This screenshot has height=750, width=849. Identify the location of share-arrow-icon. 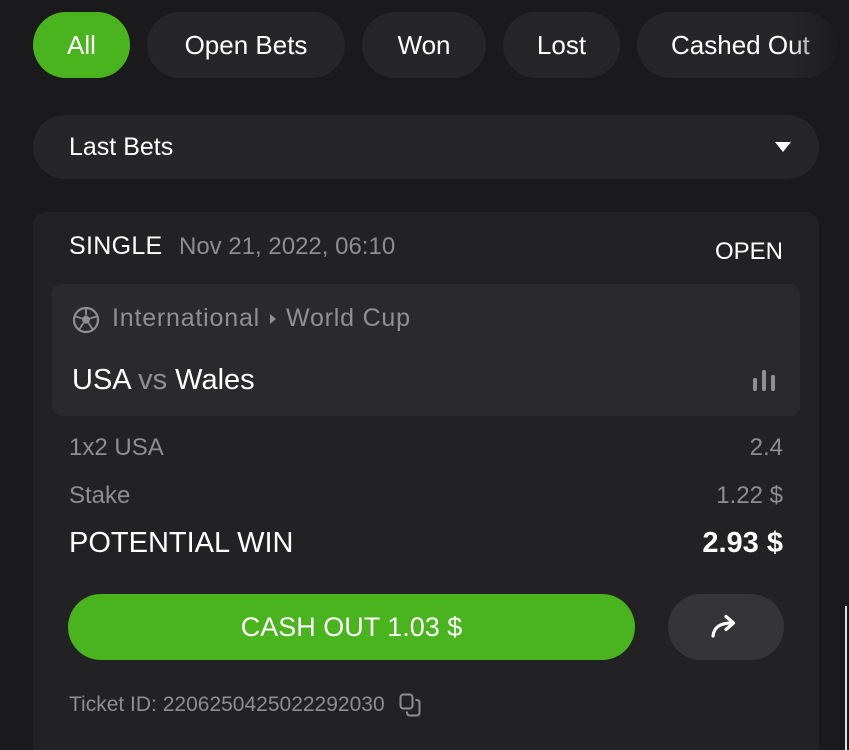
(723, 626).